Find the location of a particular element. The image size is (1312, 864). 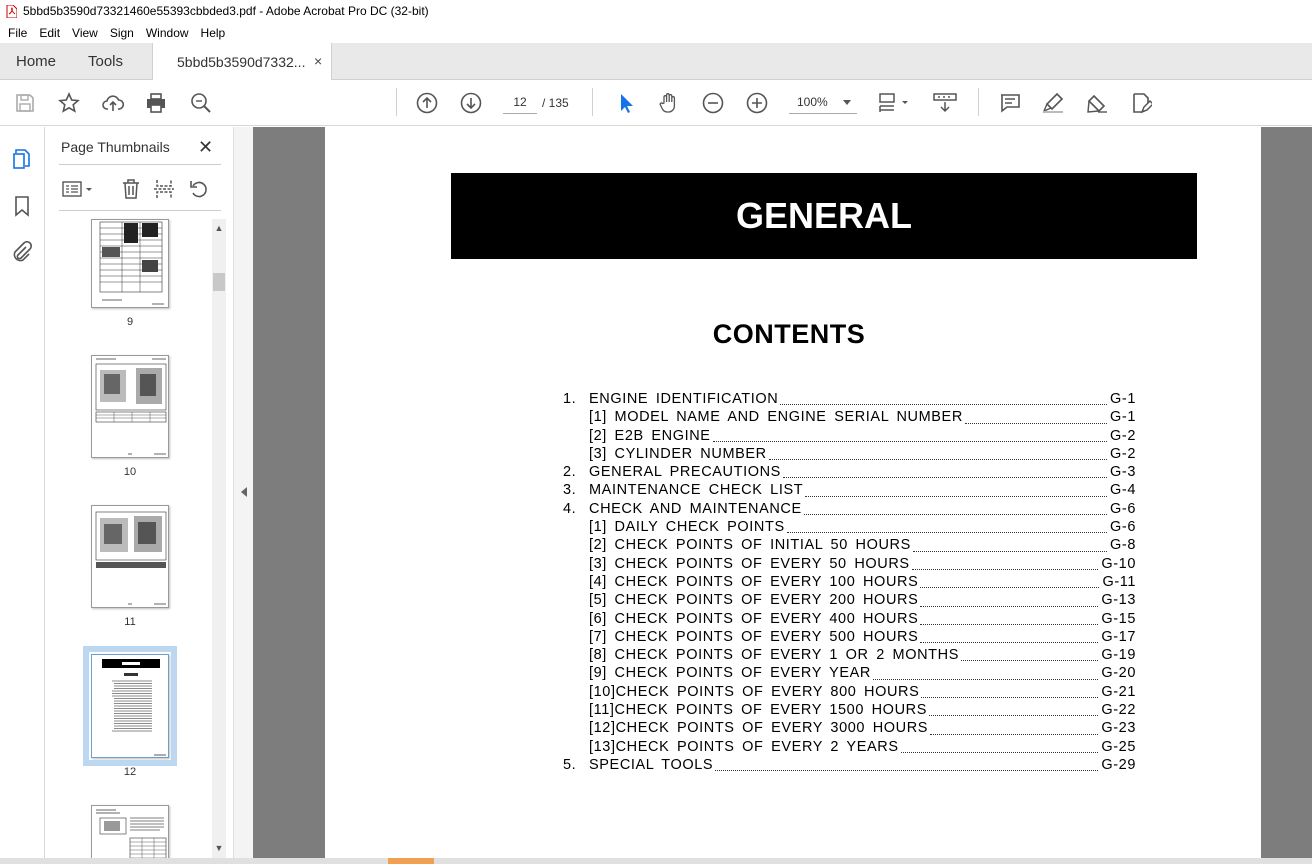

edit-pdf-icon is located at coordinates (1141, 103).